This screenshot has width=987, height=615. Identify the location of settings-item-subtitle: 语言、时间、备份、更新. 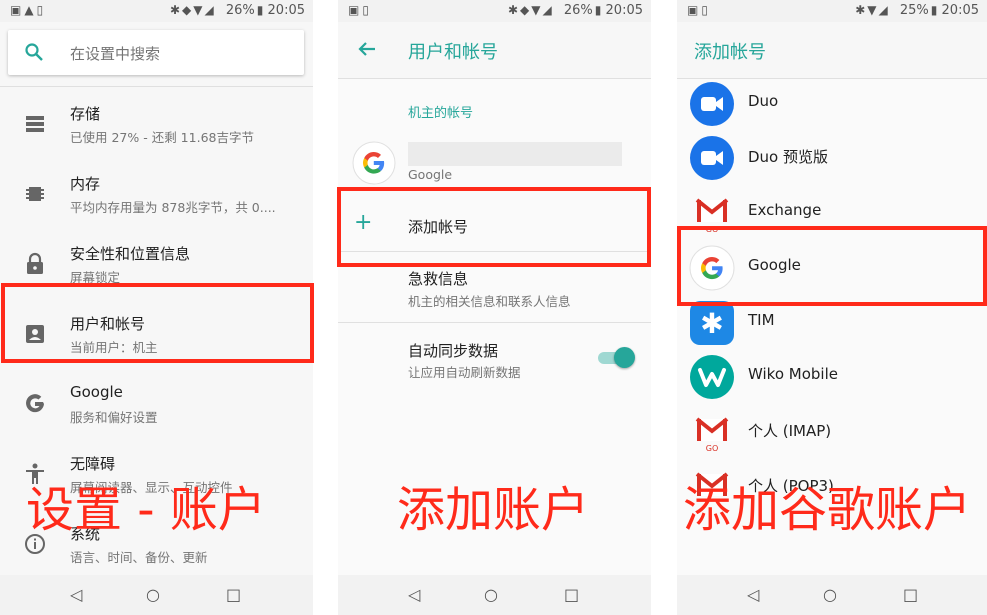
(139, 557).